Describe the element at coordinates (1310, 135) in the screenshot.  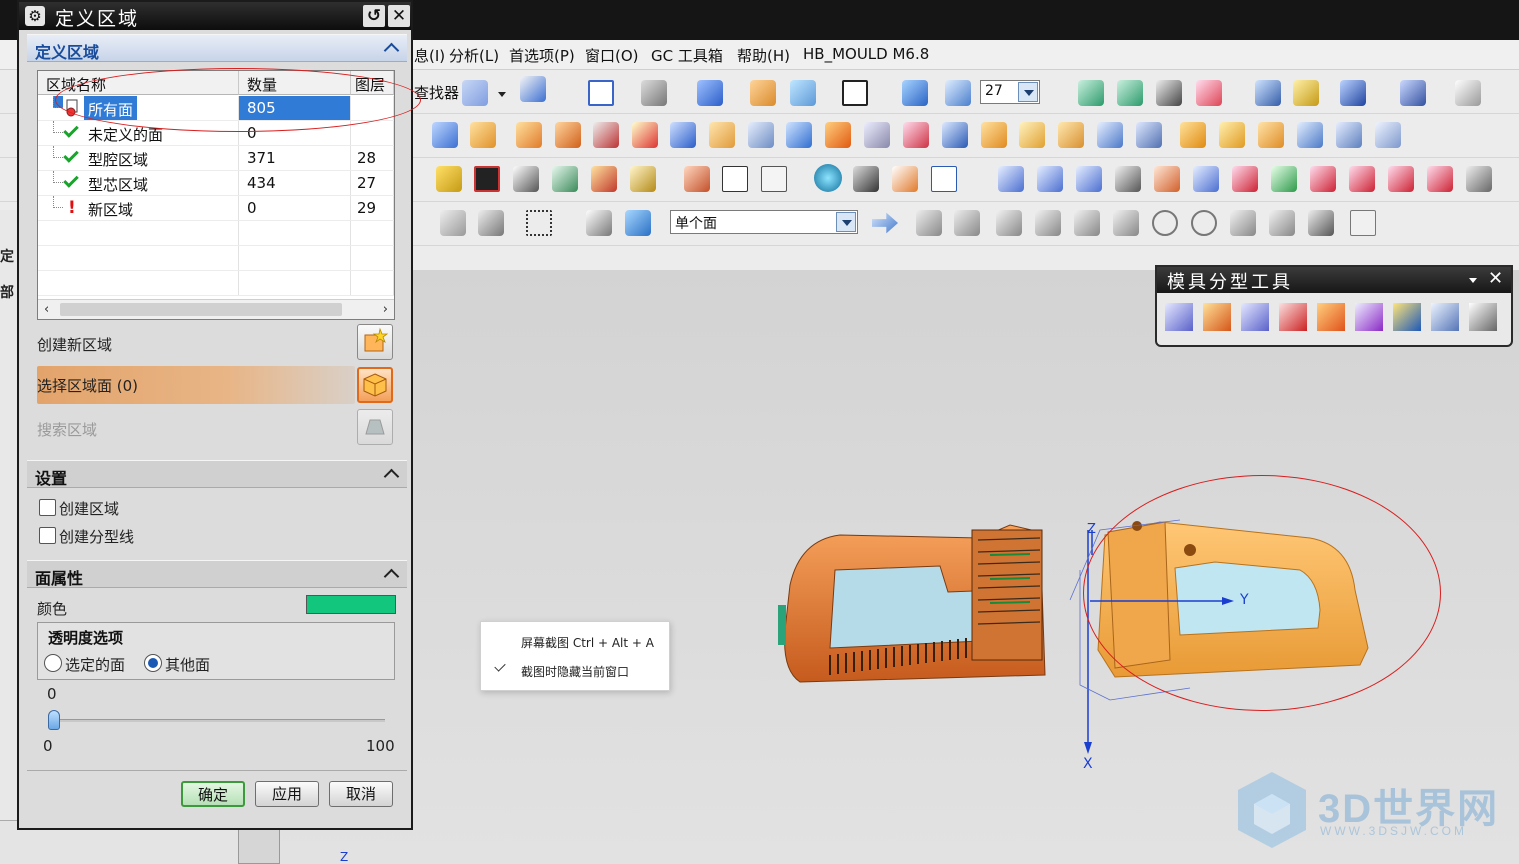
I see `surface-icon` at that location.